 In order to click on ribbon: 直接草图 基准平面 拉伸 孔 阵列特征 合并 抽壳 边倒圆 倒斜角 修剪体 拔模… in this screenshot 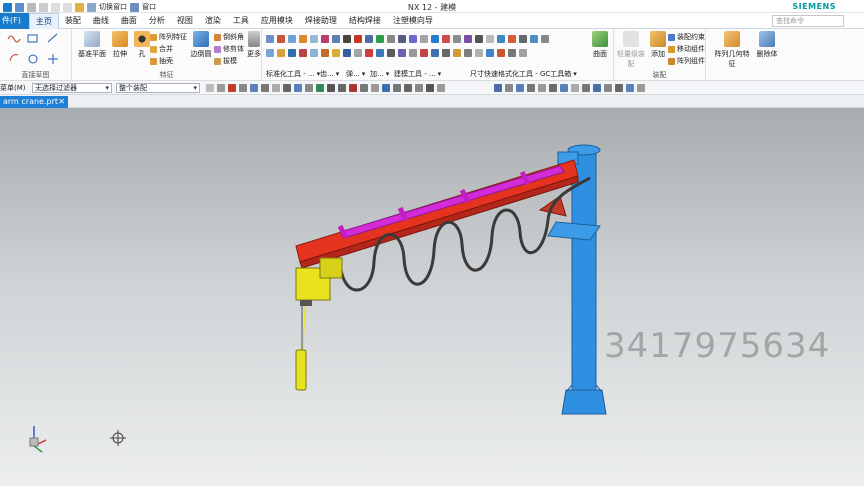, I will do `click(432, 55)`.